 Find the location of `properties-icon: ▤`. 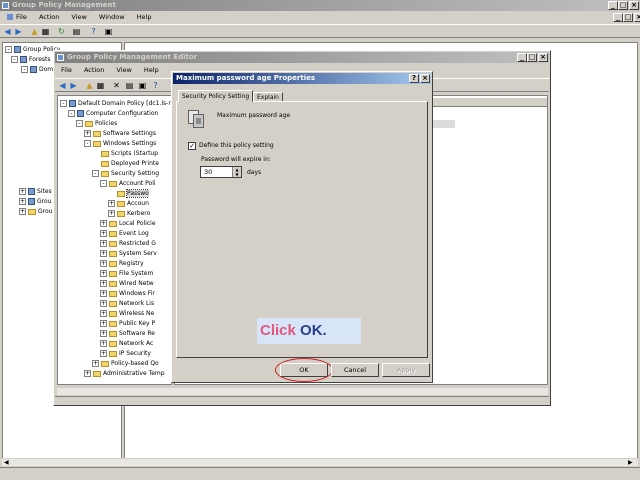

properties-icon: ▤ is located at coordinates (129, 85).